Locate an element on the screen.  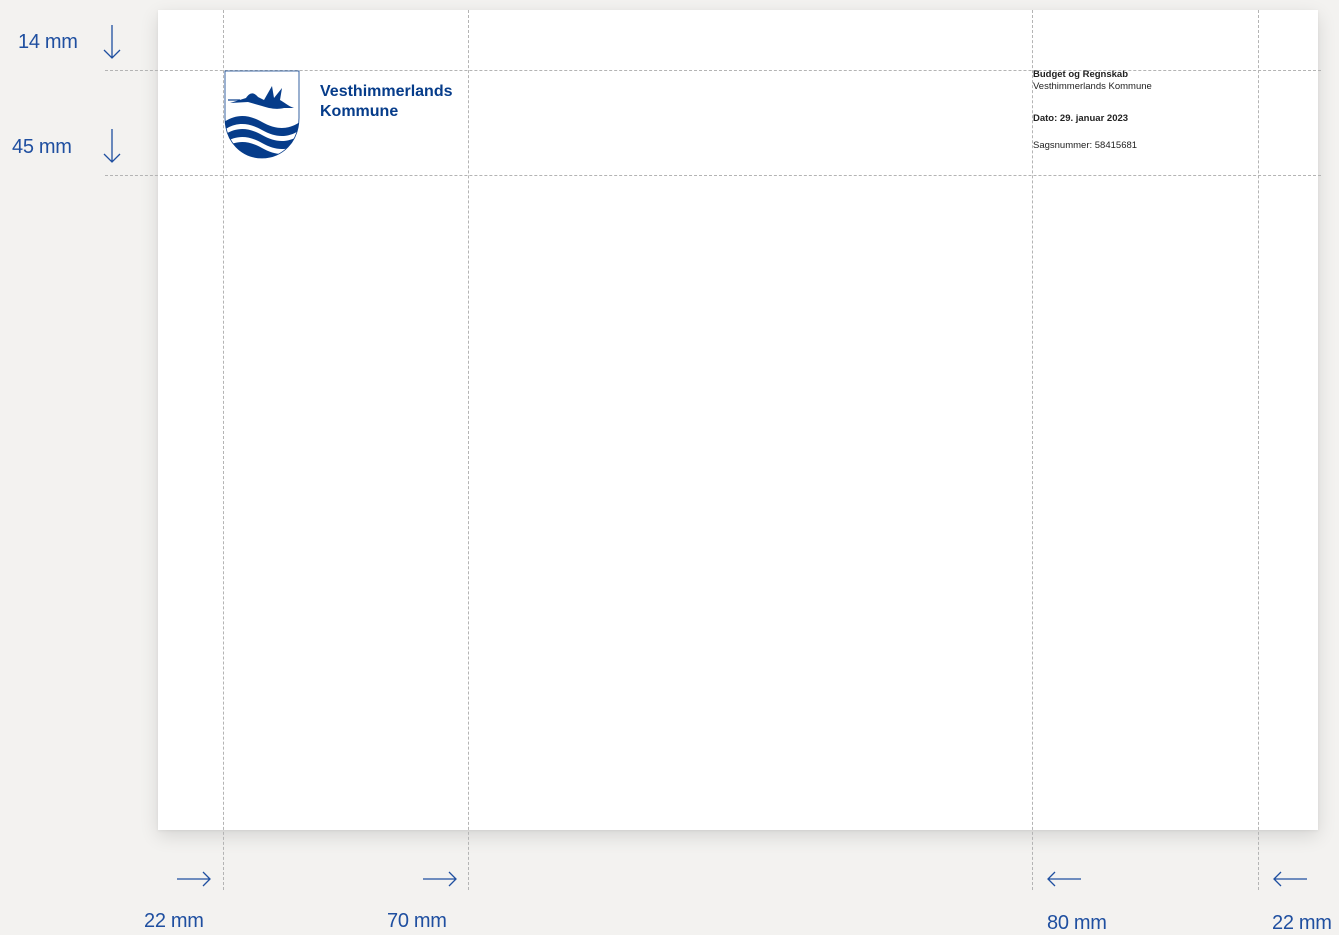
left-column-label: 70 mm is located at coordinates (417, 921).